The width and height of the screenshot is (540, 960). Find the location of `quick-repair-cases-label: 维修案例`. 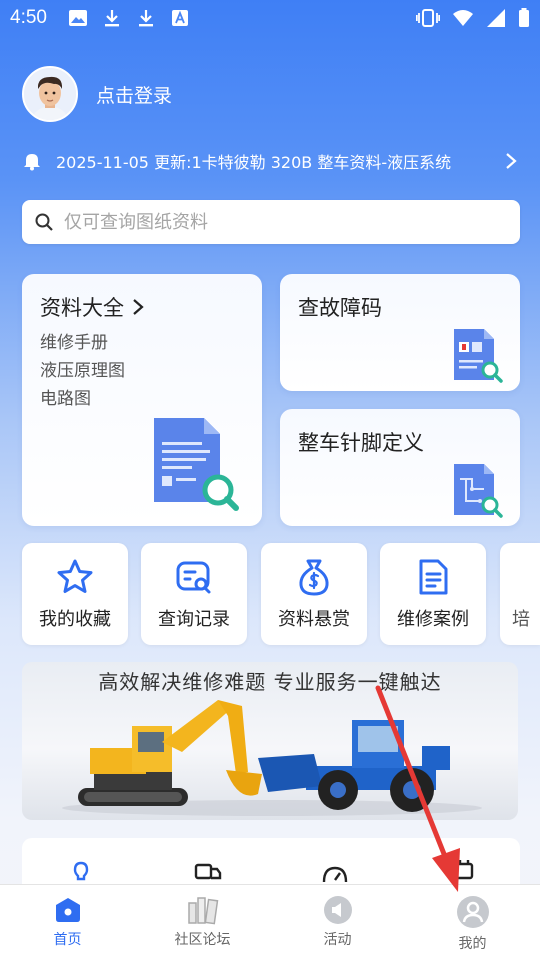

quick-repair-cases-label: 维修案例 is located at coordinates (433, 619).